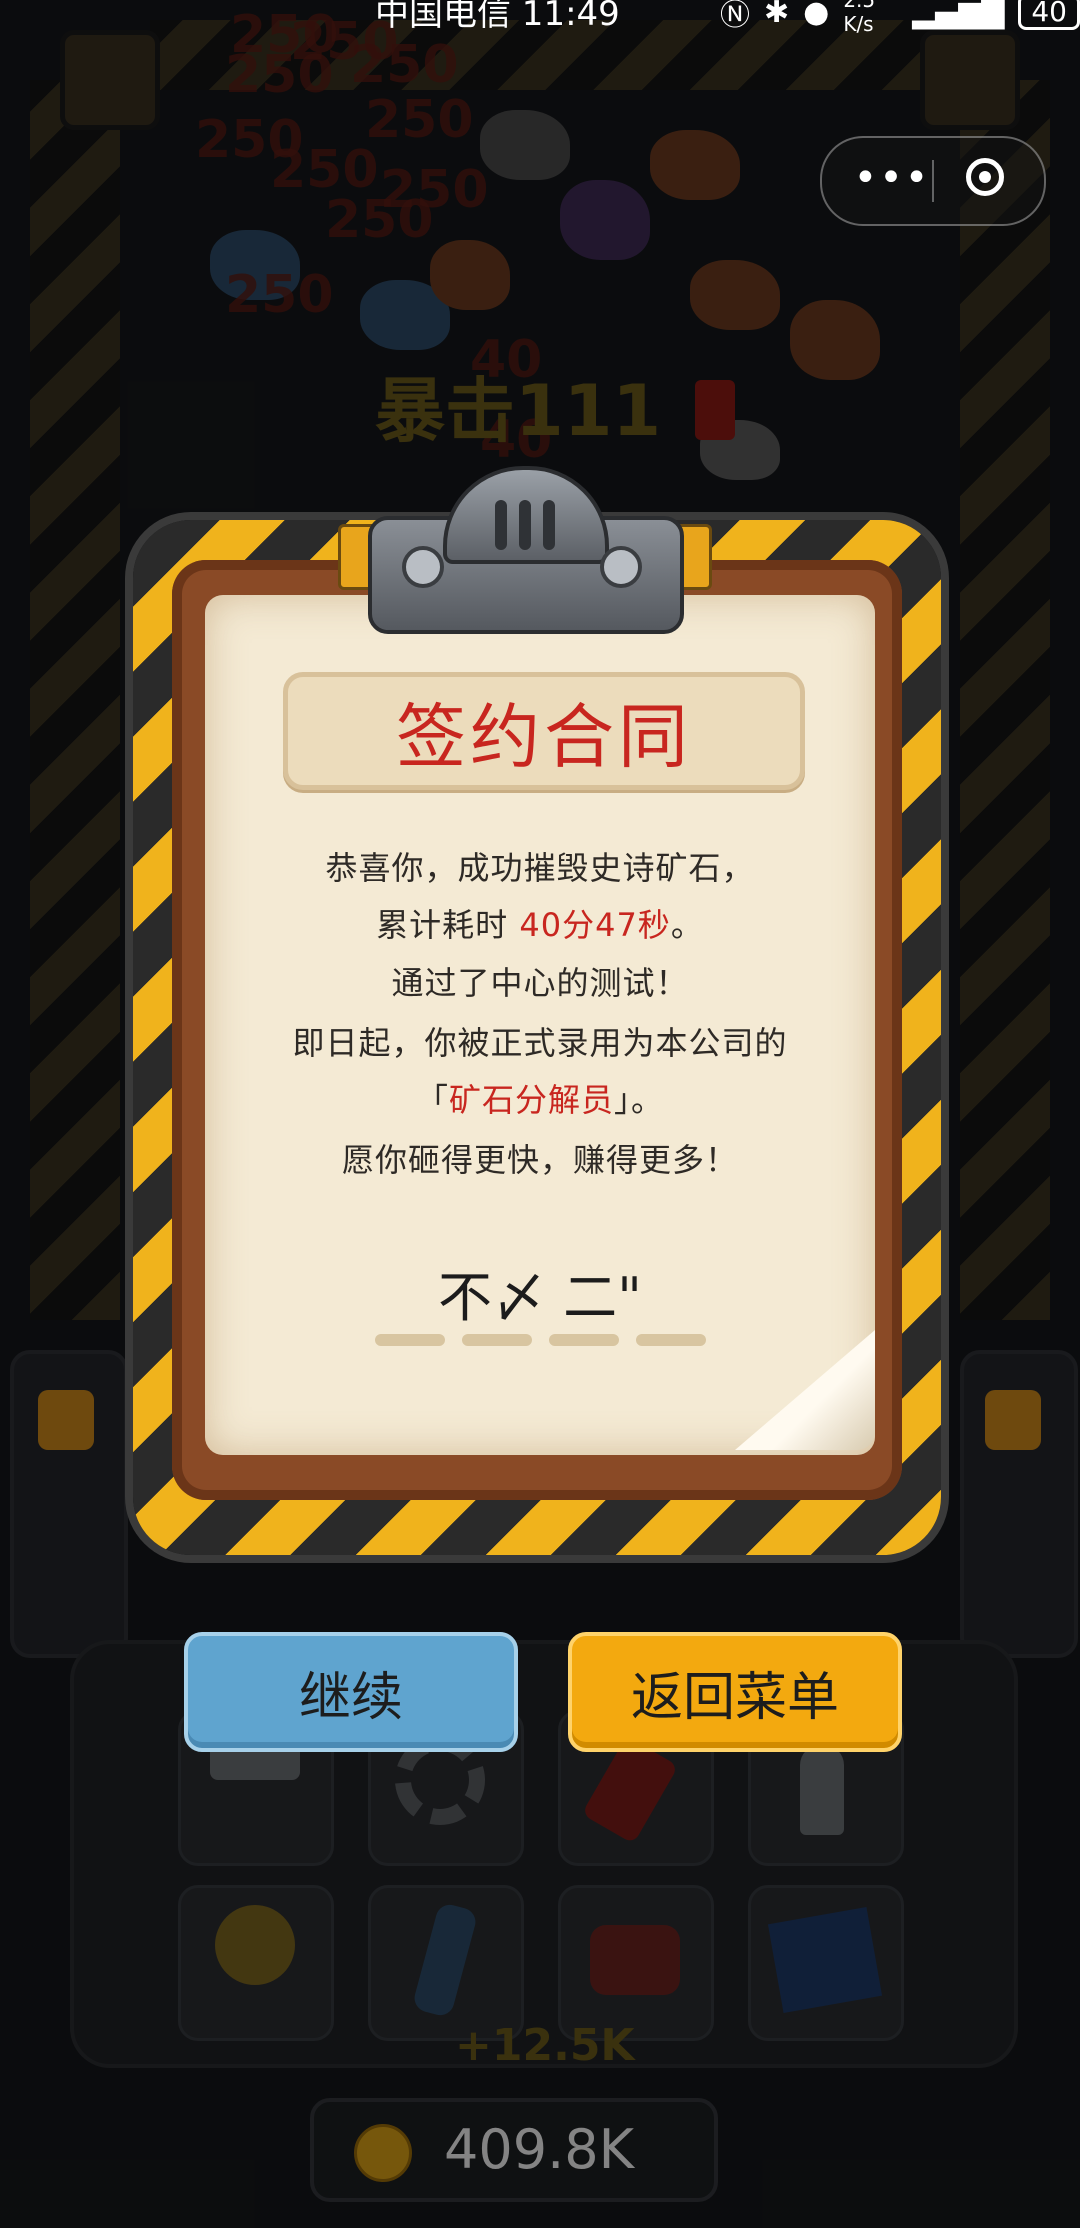  What do you see at coordinates (544, 736) in the screenshot?
I see `contract-title: 签约合同` at bounding box center [544, 736].